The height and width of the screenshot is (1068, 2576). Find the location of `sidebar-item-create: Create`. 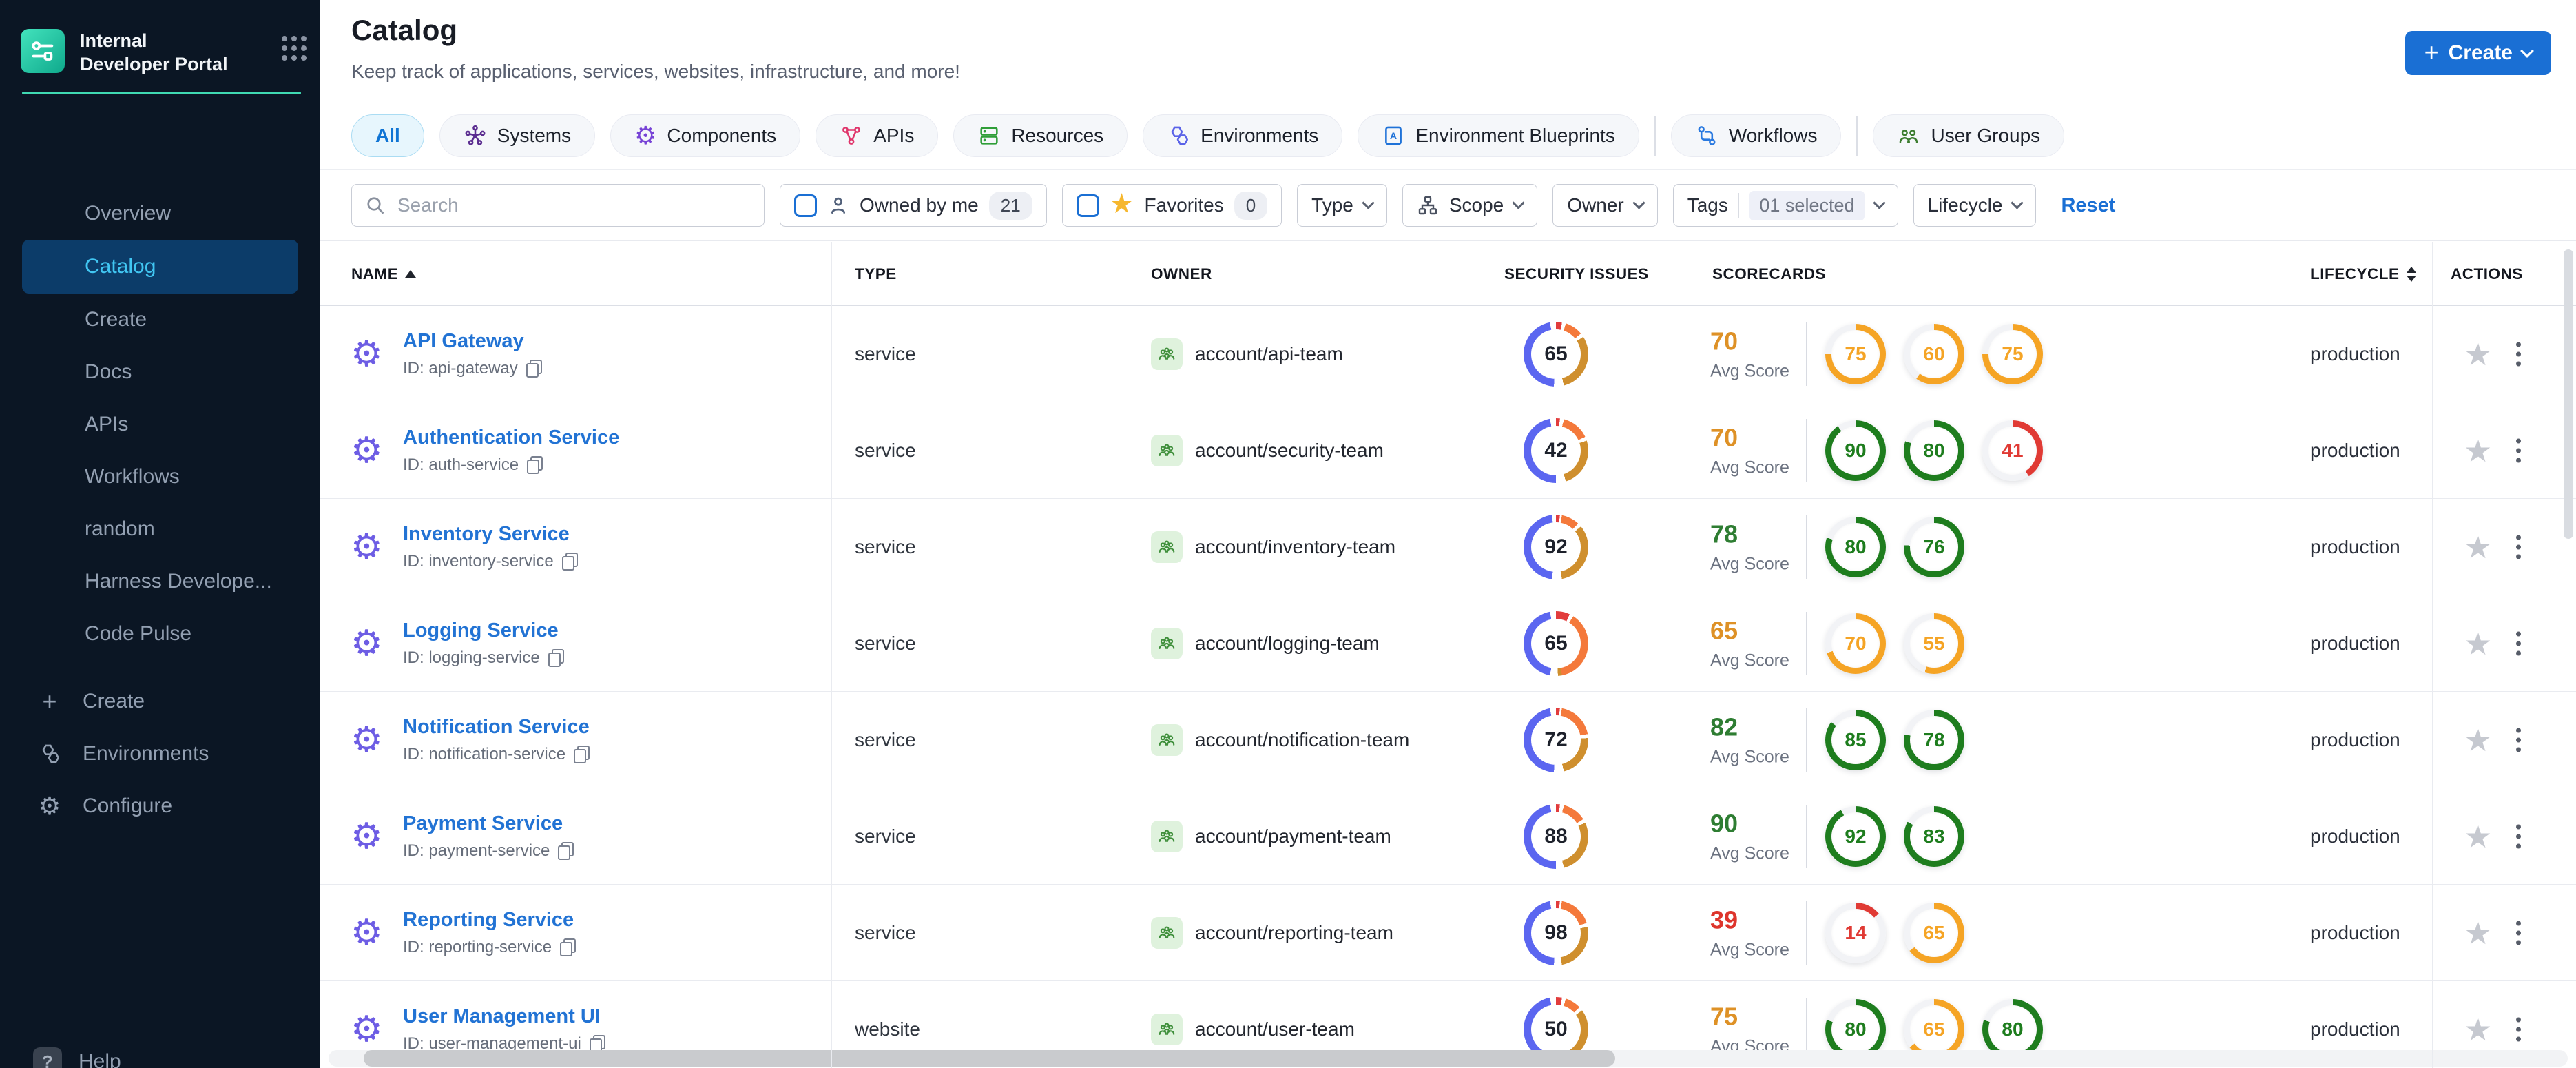

sidebar-item-create: Create is located at coordinates (160, 320).